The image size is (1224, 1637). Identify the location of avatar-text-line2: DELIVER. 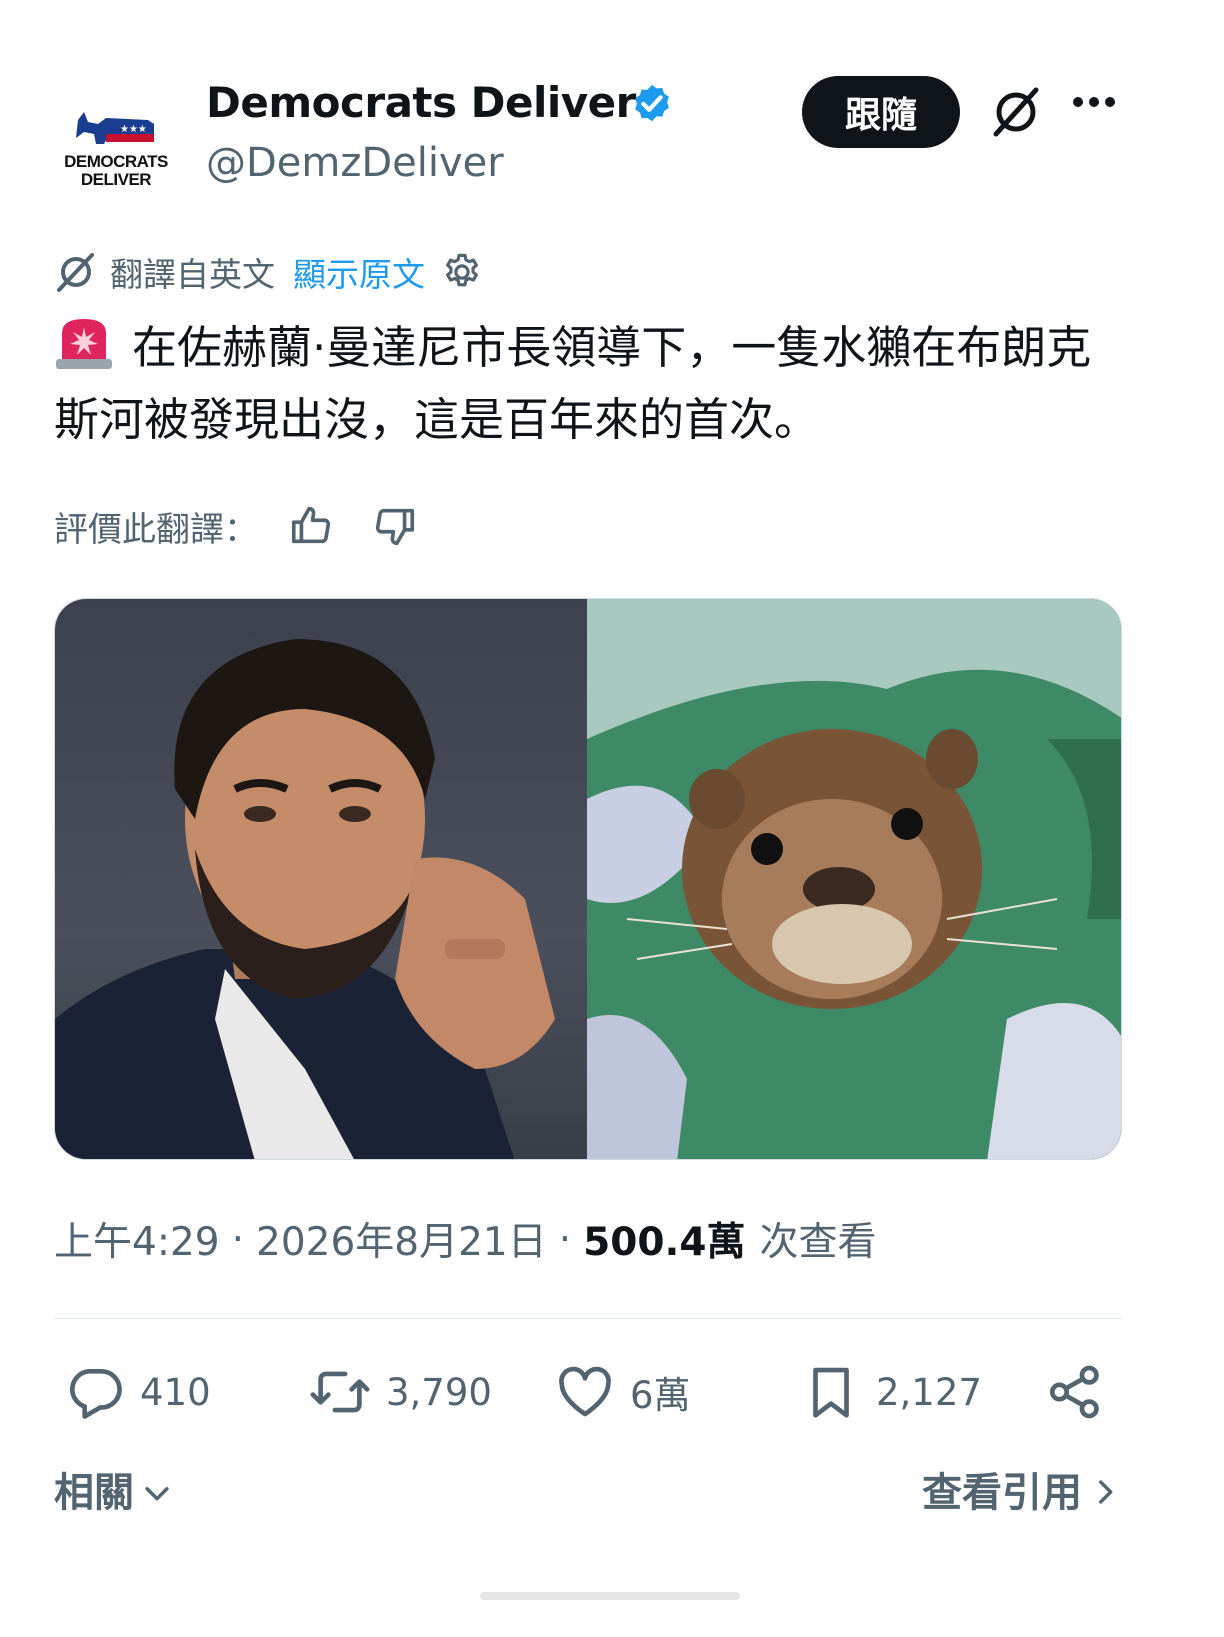
(116, 179).